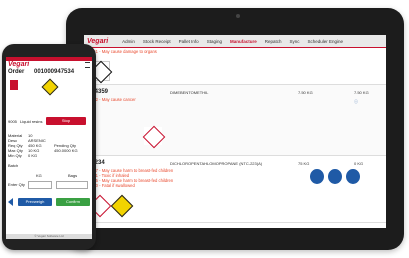 The width and height of the screenshot is (409, 258). I want to click on item-code: 9005, so click(12, 121).